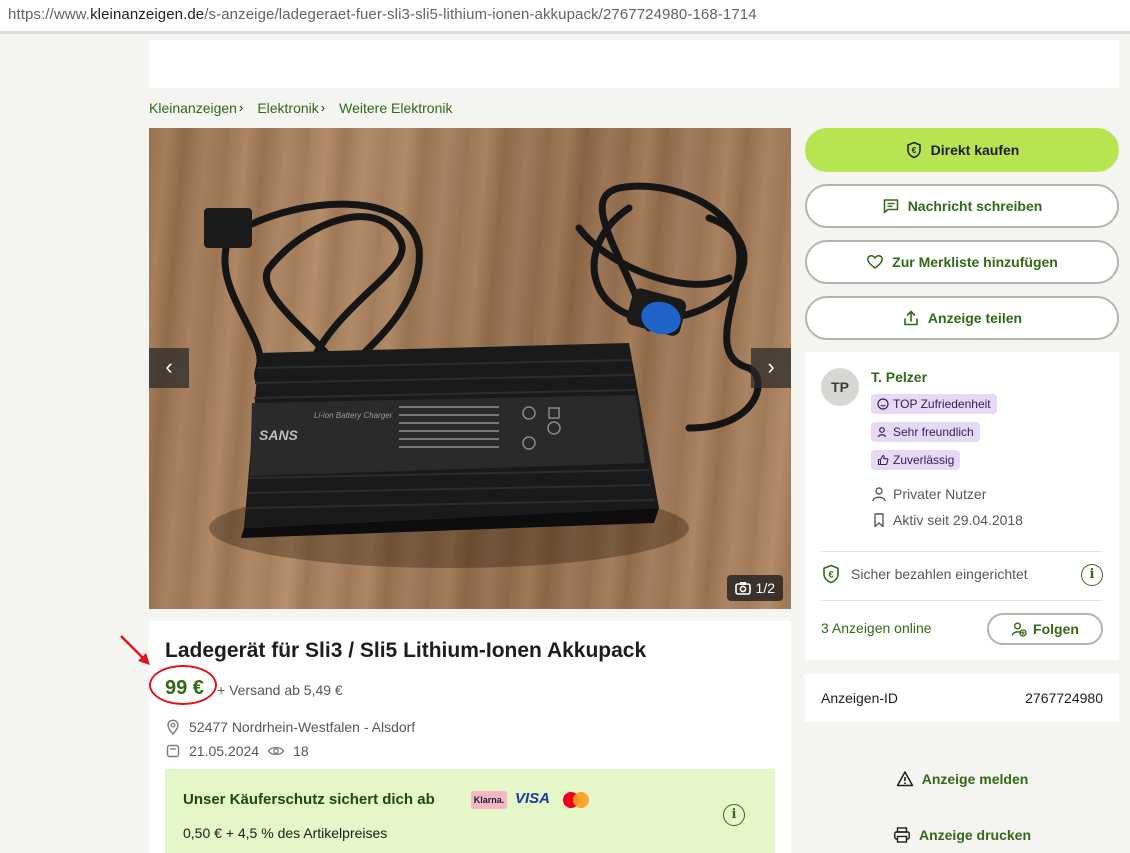 The height and width of the screenshot is (853, 1130). What do you see at coordinates (840, 387) in the screenshot?
I see `avatar: TP` at bounding box center [840, 387].